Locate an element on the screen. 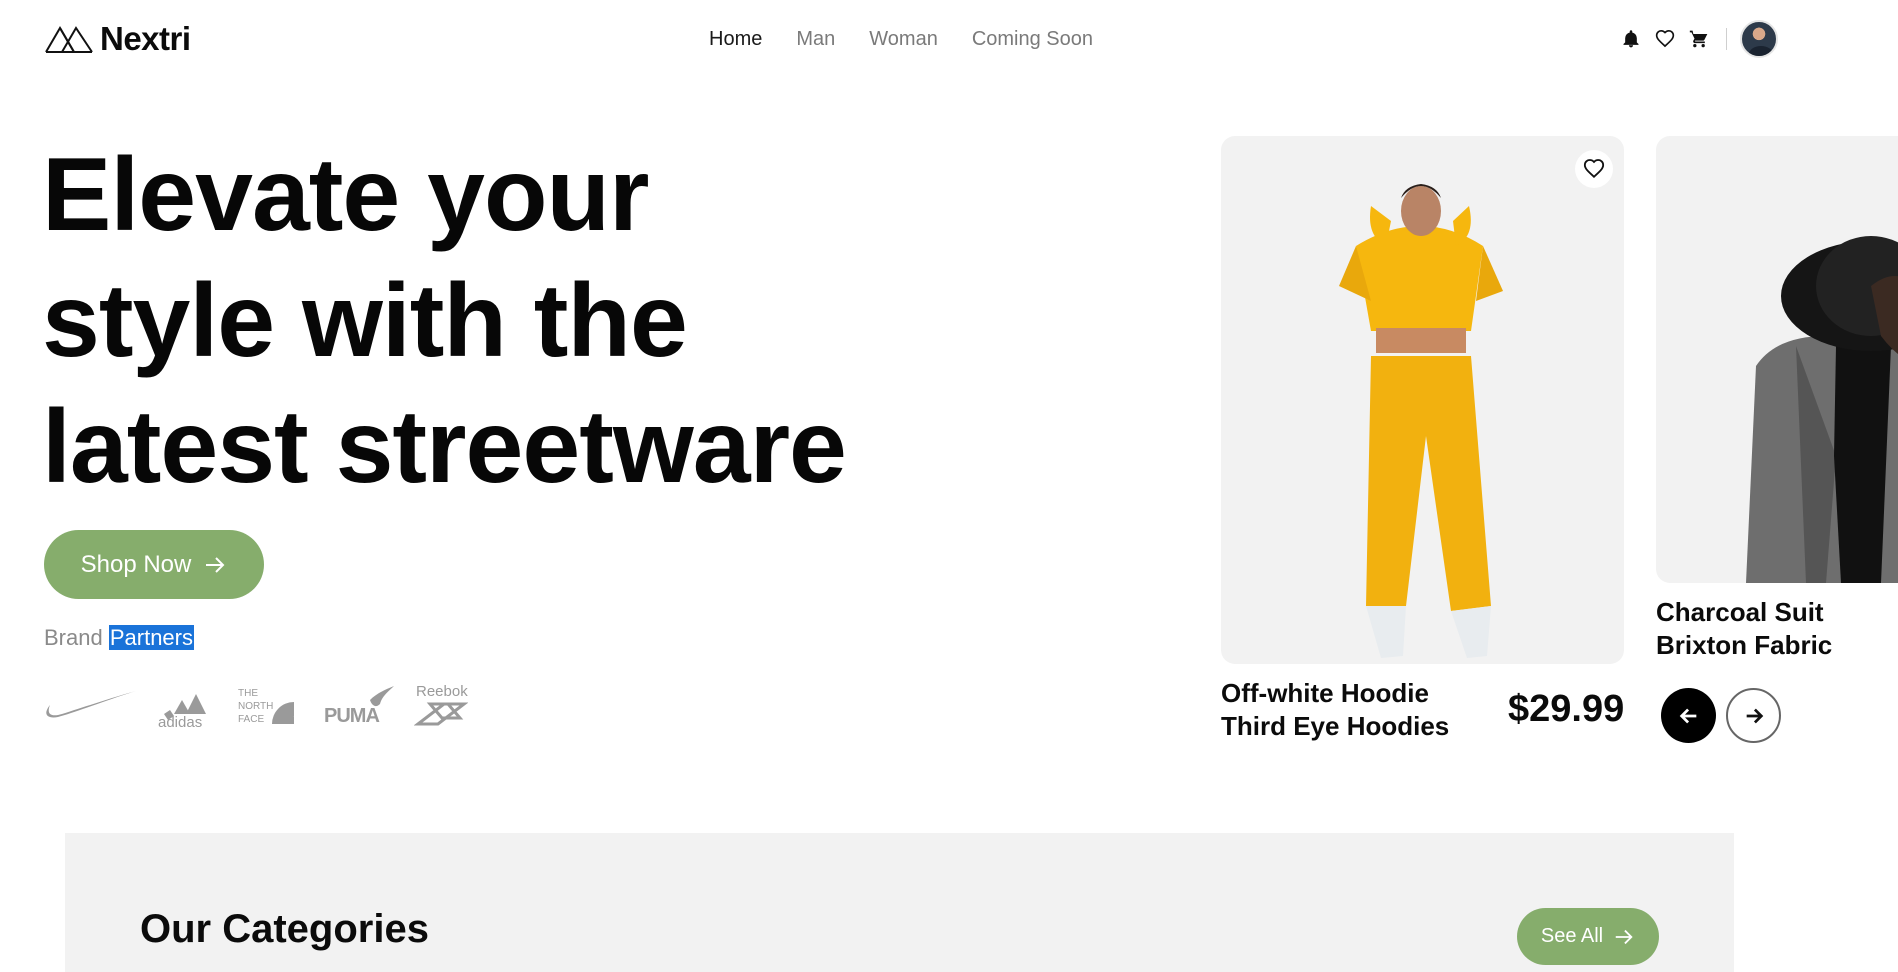 This screenshot has height=972, width=1898. north-face-icon: THE NORTH FACE is located at coordinates (266, 706).